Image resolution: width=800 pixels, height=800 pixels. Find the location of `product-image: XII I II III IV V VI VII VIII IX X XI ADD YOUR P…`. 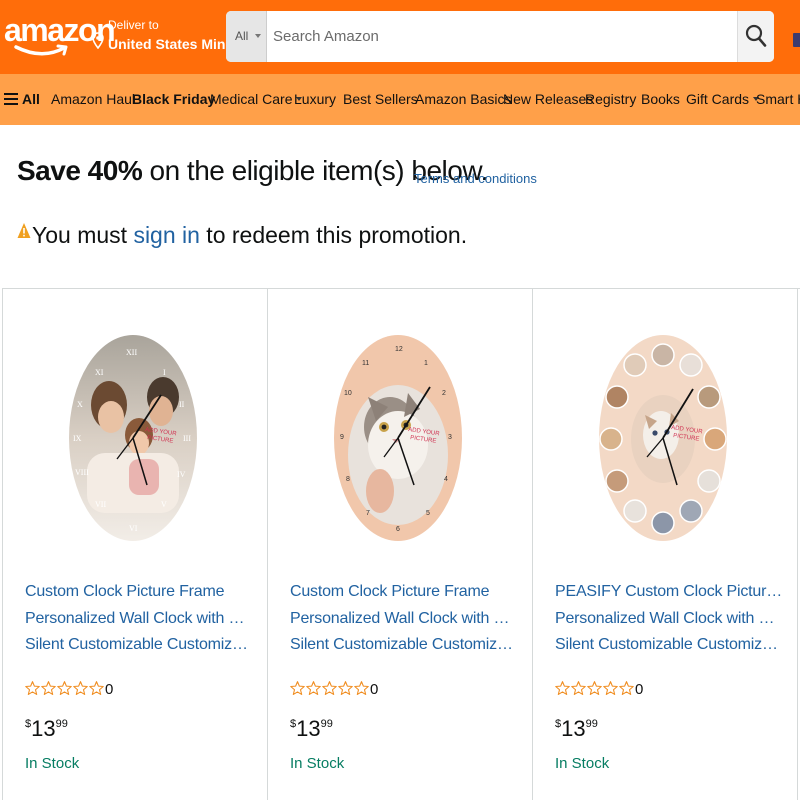

product-image: XII I II III IV V VI VII VIII IX X XI ADD YOUR P… is located at coordinates (133, 438).